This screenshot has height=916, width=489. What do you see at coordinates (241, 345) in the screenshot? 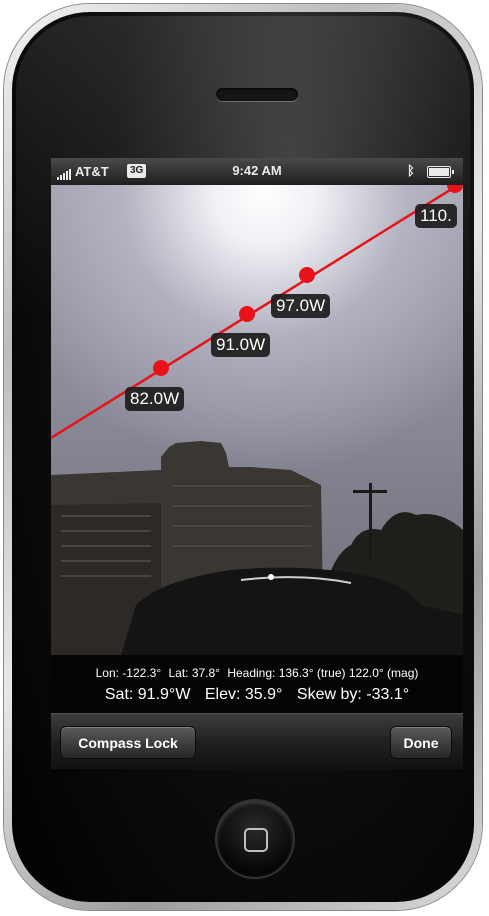
I see `sun-track-label: 91.0W` at bounding box center [241, 345].